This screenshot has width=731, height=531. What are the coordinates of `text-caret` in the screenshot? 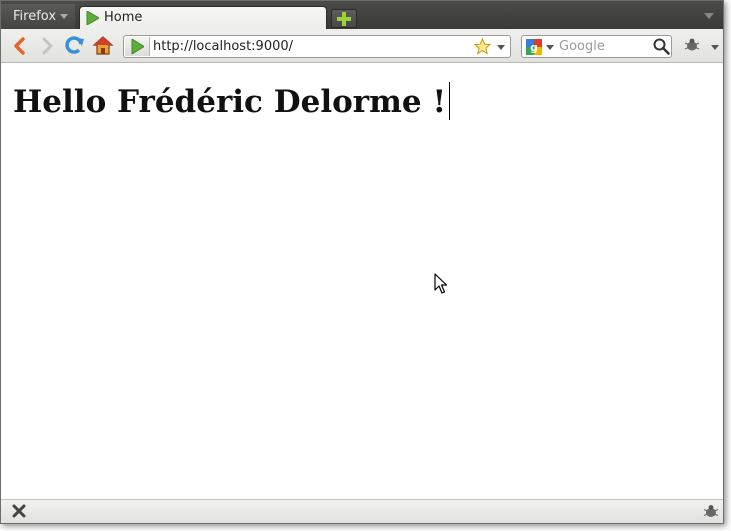 It's located at (450, 101).